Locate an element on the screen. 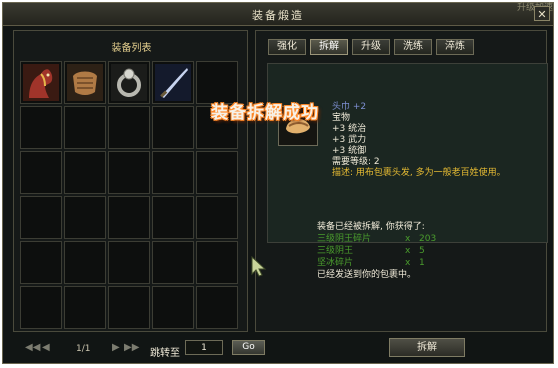  dismantle-success-banner: 装备拆解成功 is located at coordinates (265, 113).